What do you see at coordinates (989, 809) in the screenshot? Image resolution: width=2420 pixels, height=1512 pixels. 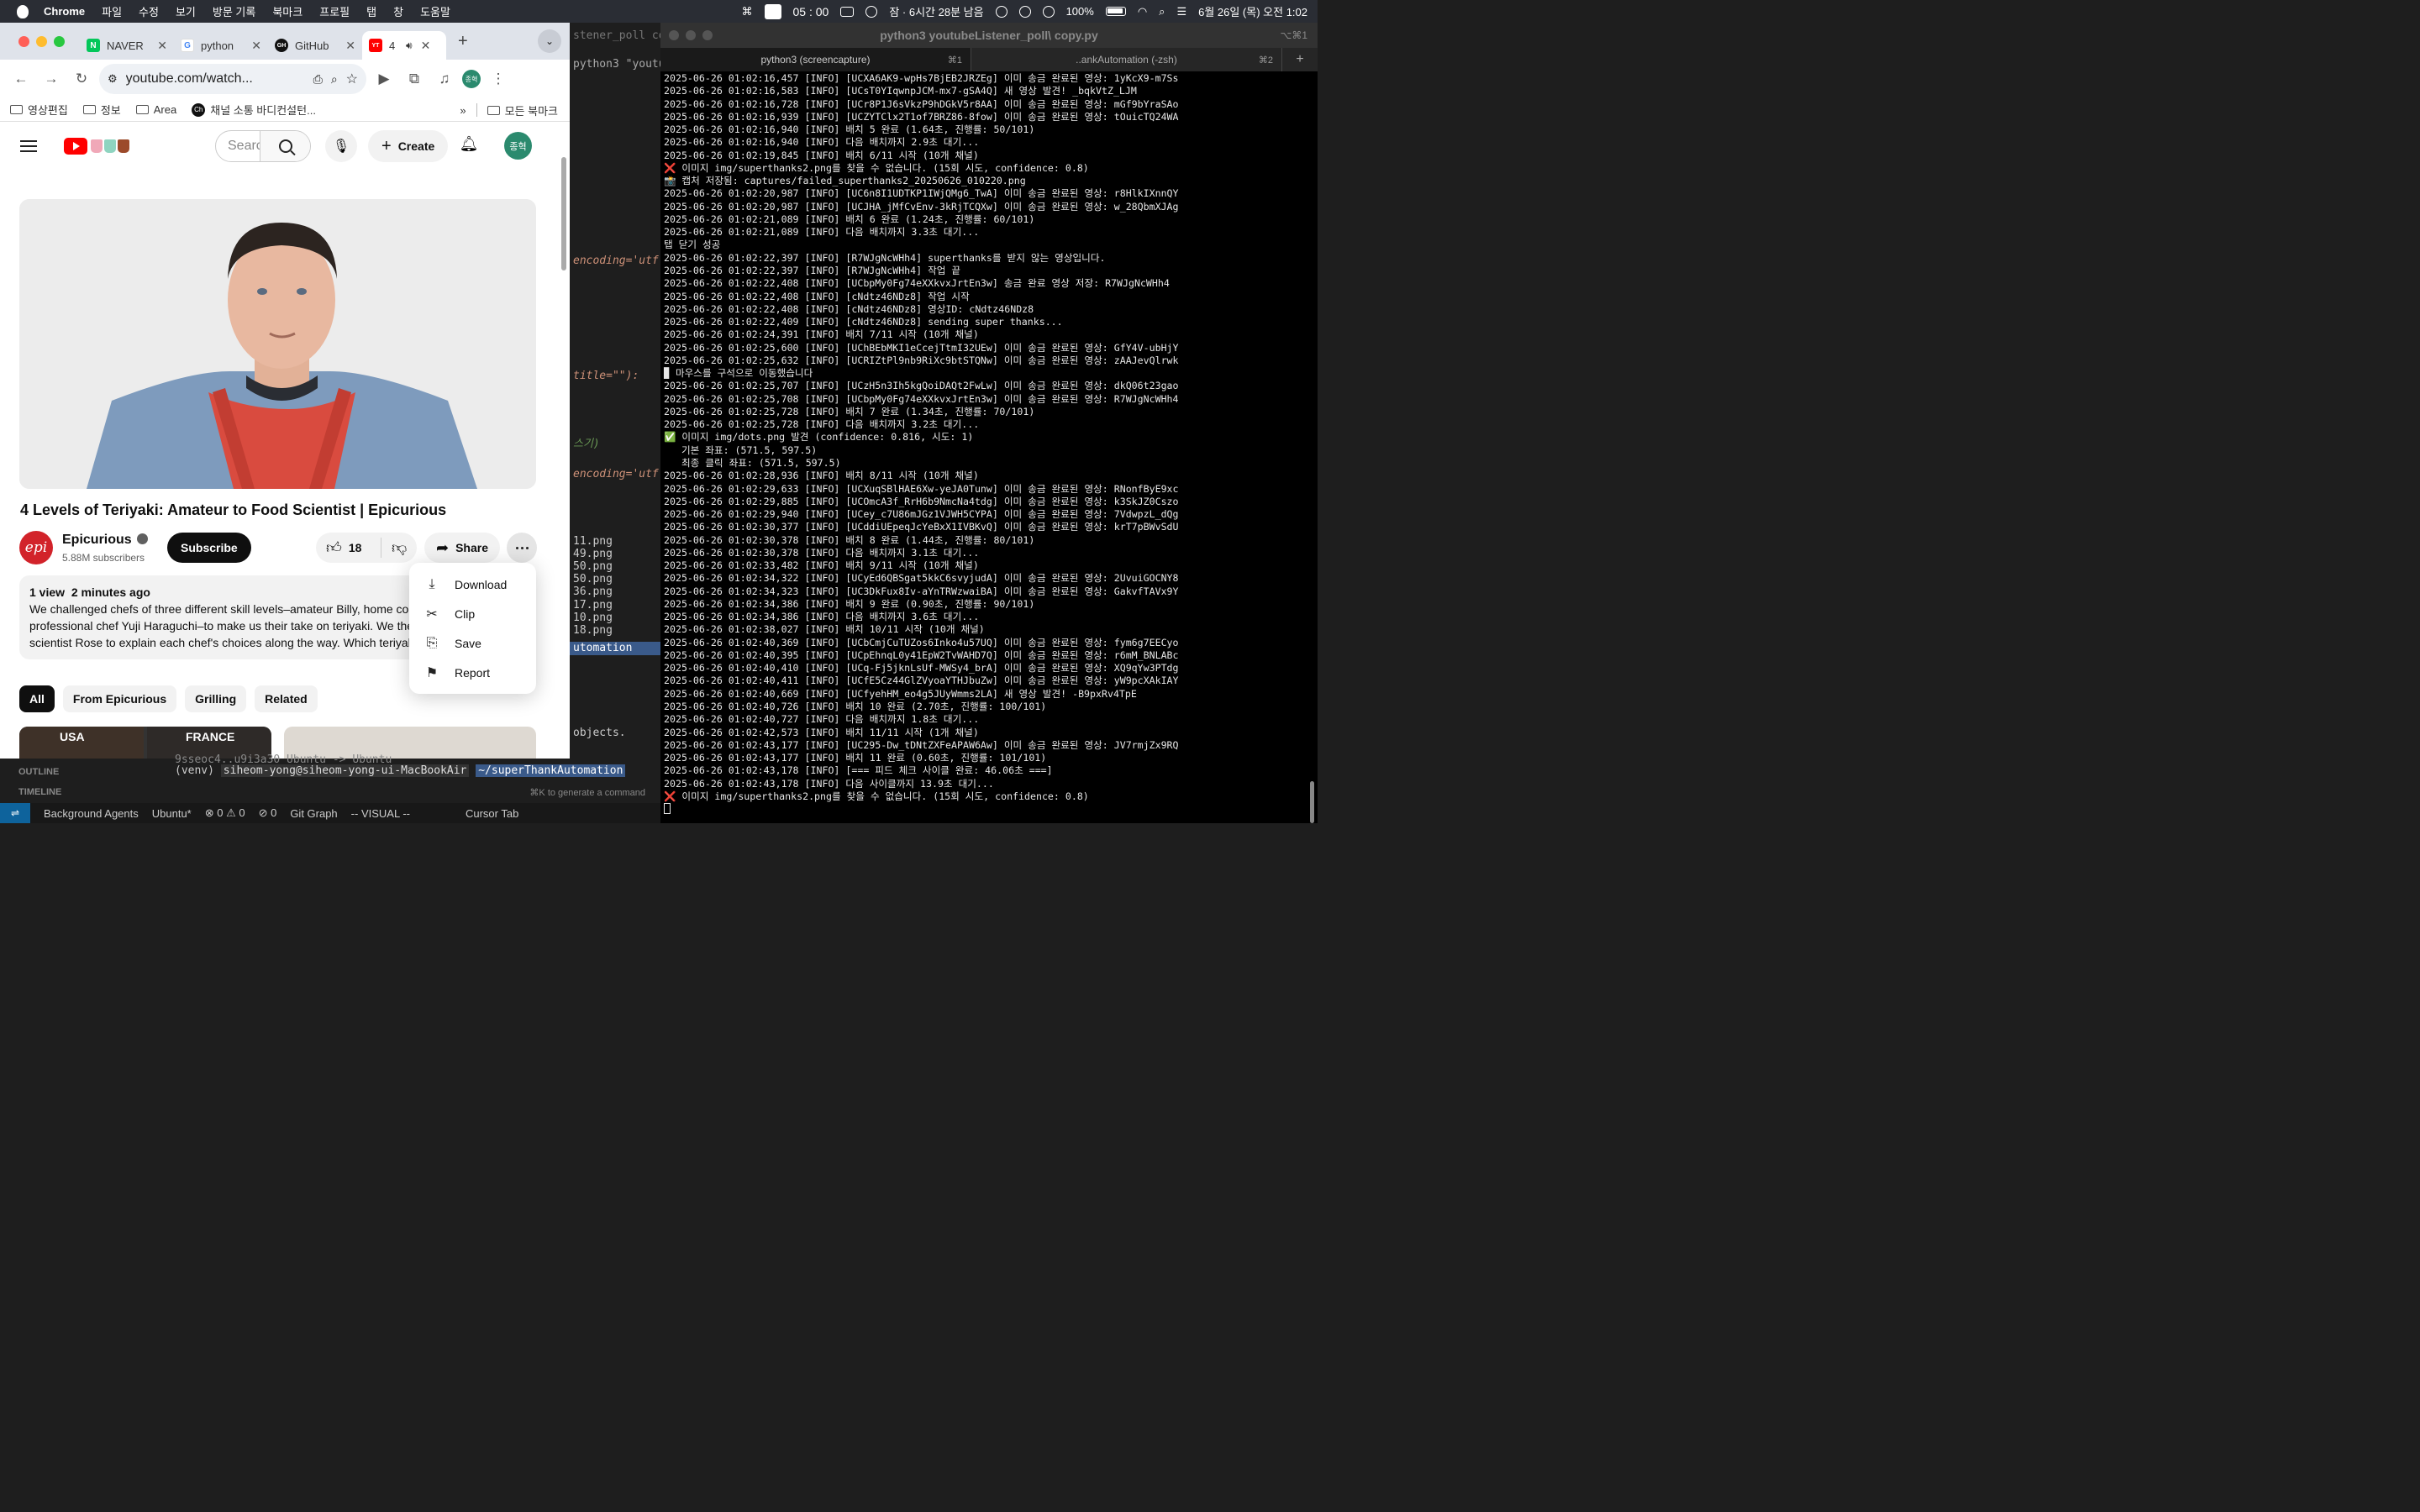 I see `terminal-cursor-line` at bounding box center [989, 809].